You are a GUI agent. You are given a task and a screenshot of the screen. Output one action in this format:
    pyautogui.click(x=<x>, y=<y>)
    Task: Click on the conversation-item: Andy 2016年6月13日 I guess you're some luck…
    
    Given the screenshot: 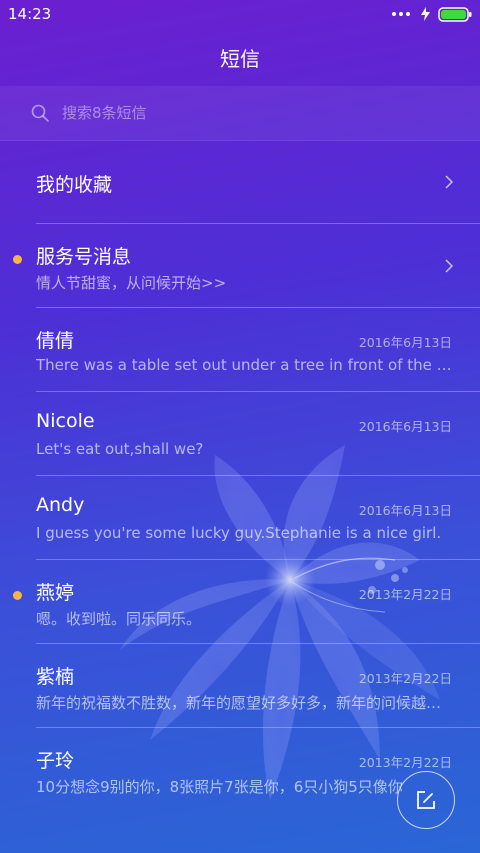 What is the action you would take?
    pyautogui.click(x=240, y=518)
    